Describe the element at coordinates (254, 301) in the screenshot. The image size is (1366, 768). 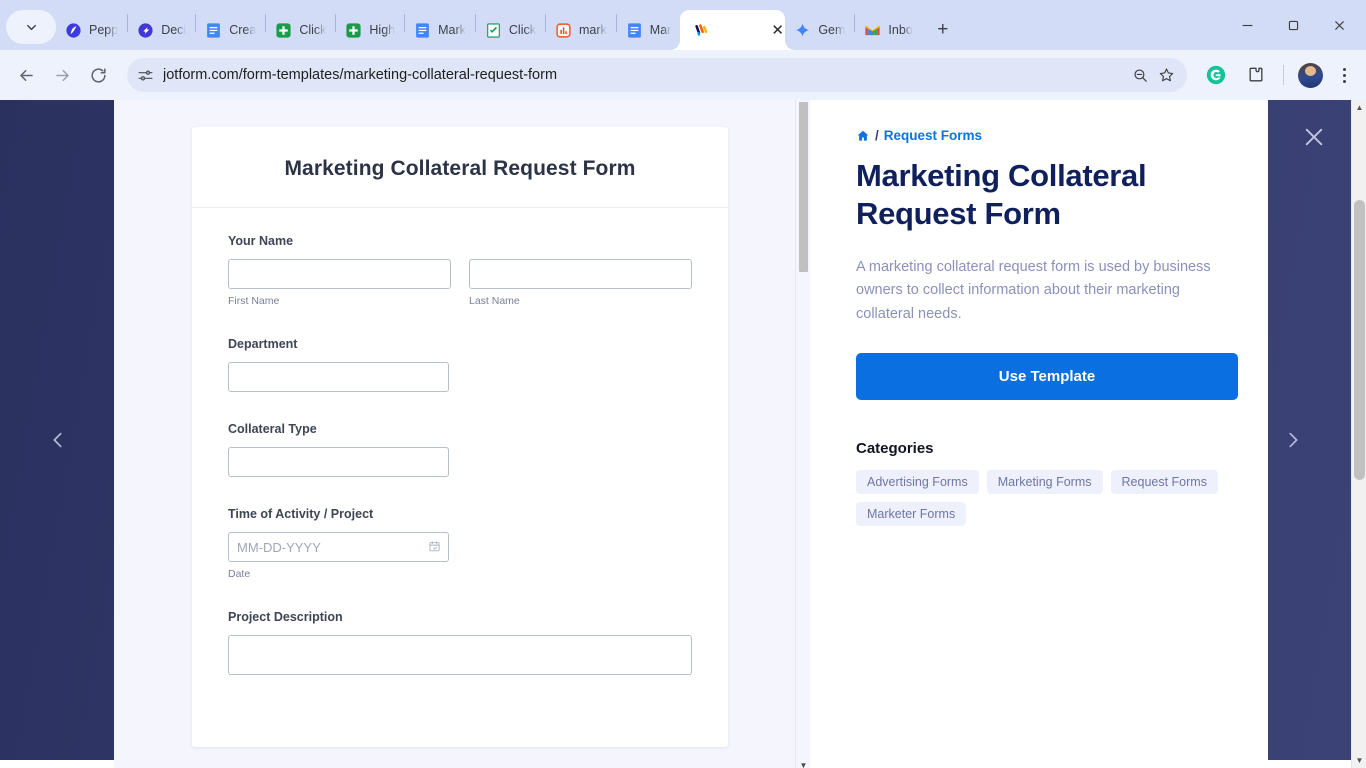
I see `first-name-sublabel: First Name` at that location.